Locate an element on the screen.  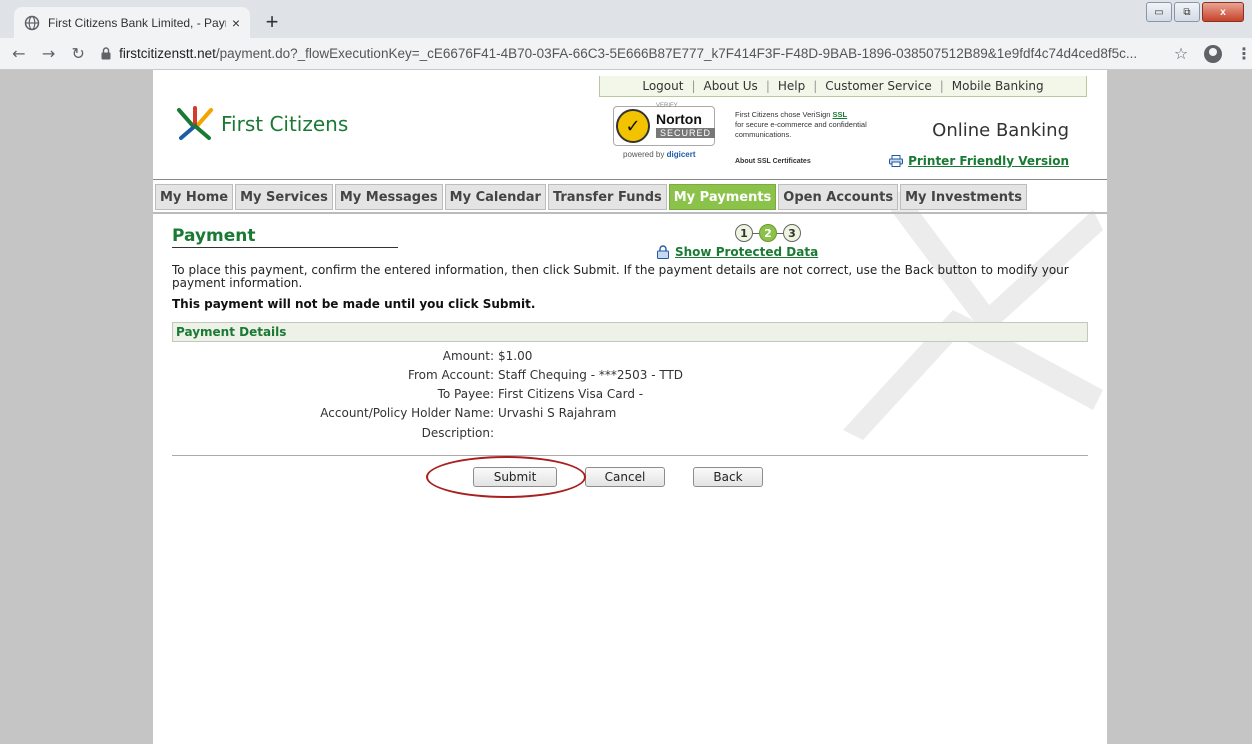
detail-label: Description: is located at coordinates (457, 433).